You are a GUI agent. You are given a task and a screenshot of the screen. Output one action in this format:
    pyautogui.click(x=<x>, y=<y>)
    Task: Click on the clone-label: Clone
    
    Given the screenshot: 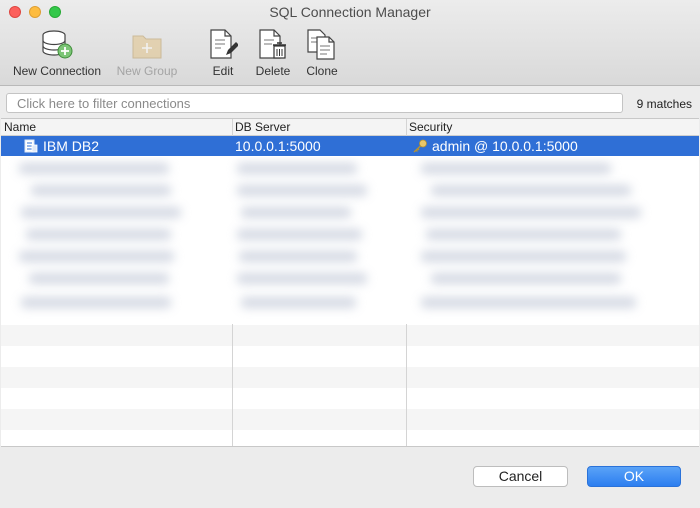 What is the action you would take?
    pyautogui.click(x=322, y=71)
    